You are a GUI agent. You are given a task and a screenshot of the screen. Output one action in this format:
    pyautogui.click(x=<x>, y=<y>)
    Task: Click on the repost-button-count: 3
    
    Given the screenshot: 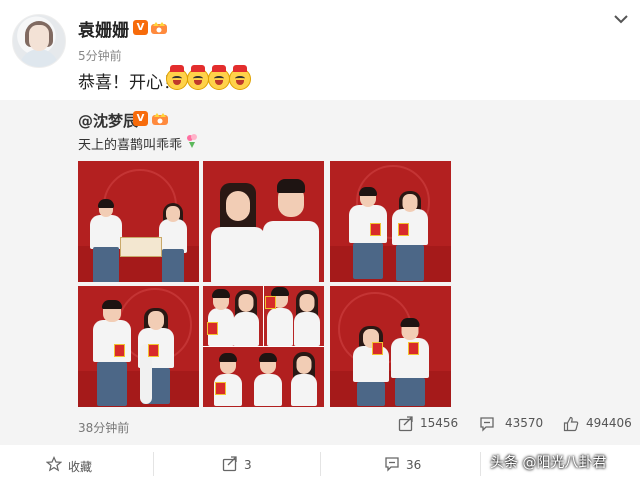 What is the action you would take?
    pyautogui.click(x=248, y=465)
    